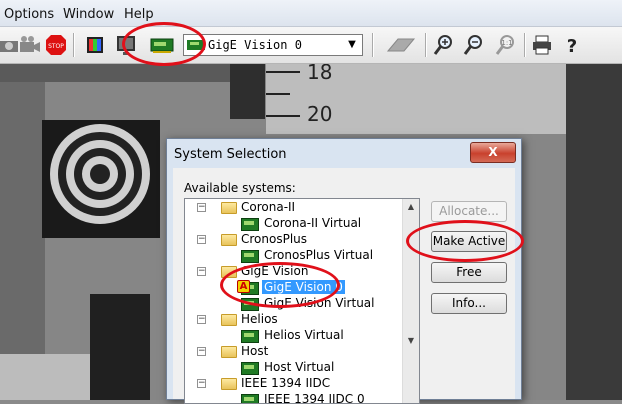 Image resolution: width=622 pixels, height=404 pixels. I want to click on tree-item-helios-virtual: Helios Virtual, so click(295, 336).